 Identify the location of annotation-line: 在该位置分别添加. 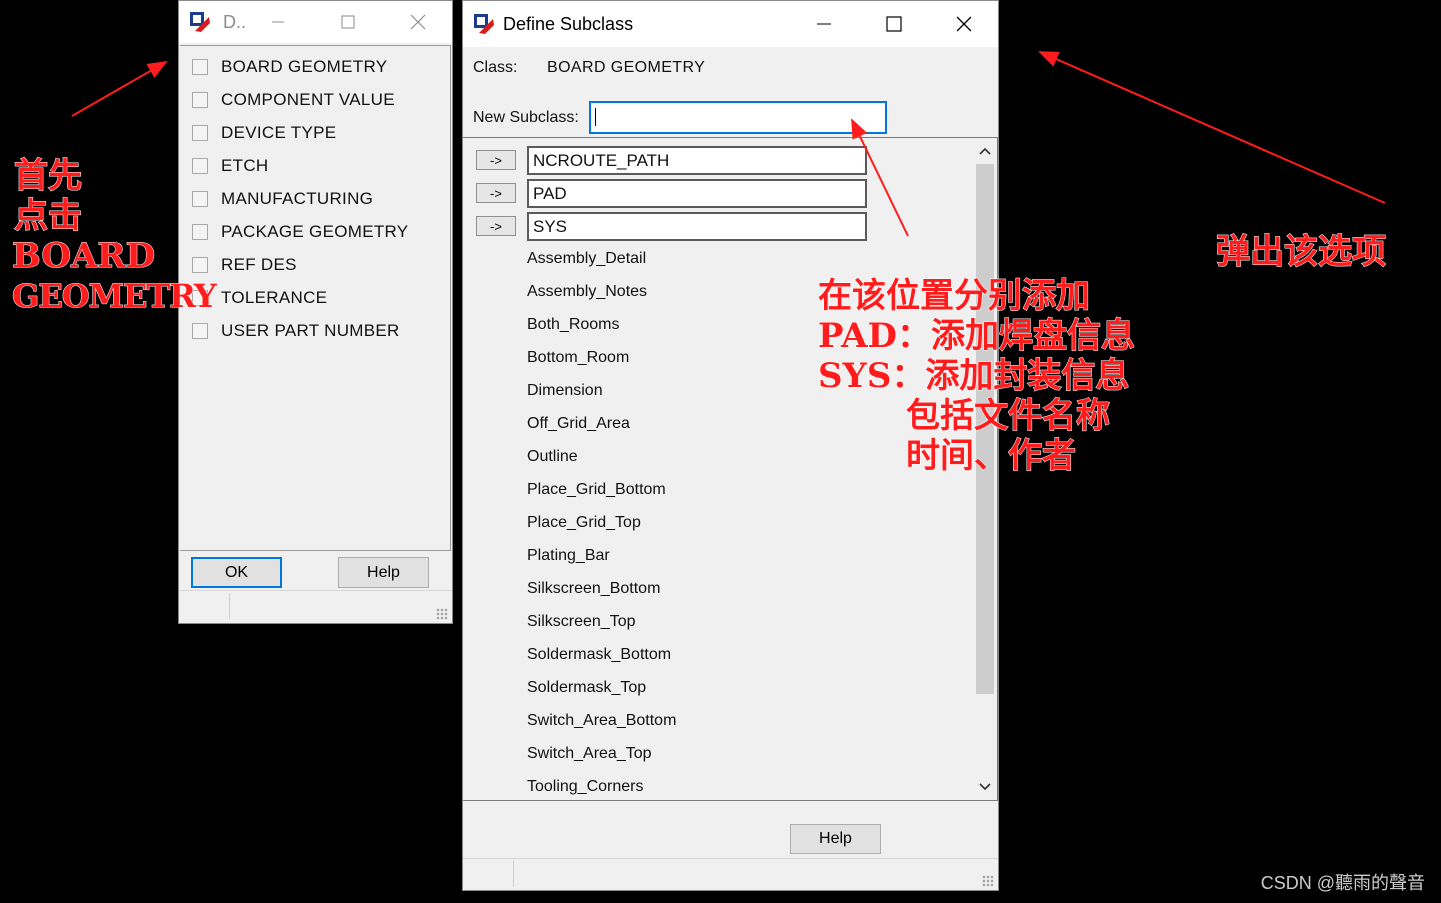
(954, 296).